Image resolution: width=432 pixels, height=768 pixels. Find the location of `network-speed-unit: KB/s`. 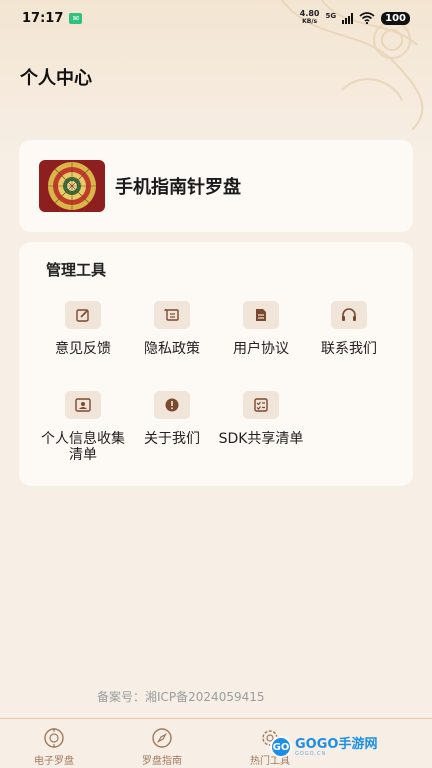

network-speed-unit: KB/s is located at coordinates (310, 21).